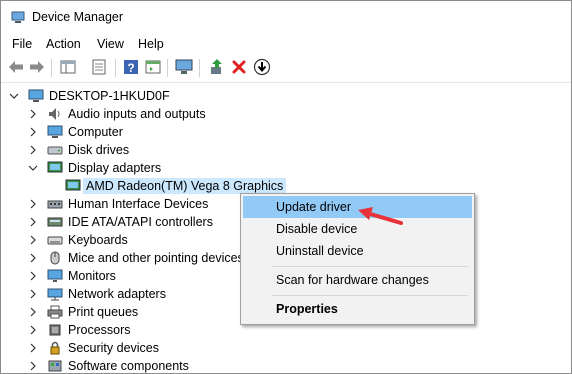  I want to click on context-update-driver-label: Update driver, so click(314, 207).